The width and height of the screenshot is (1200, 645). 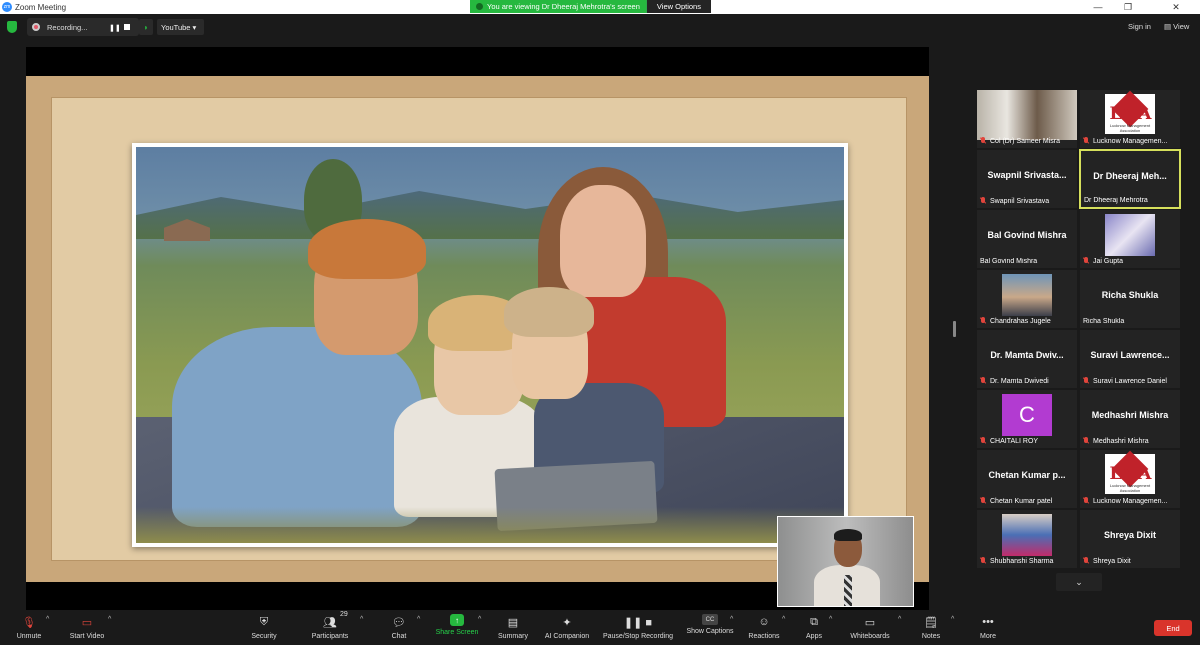 I want to click on participant-name-text: Medhashri Mishra, so click(x=1121, y=441).